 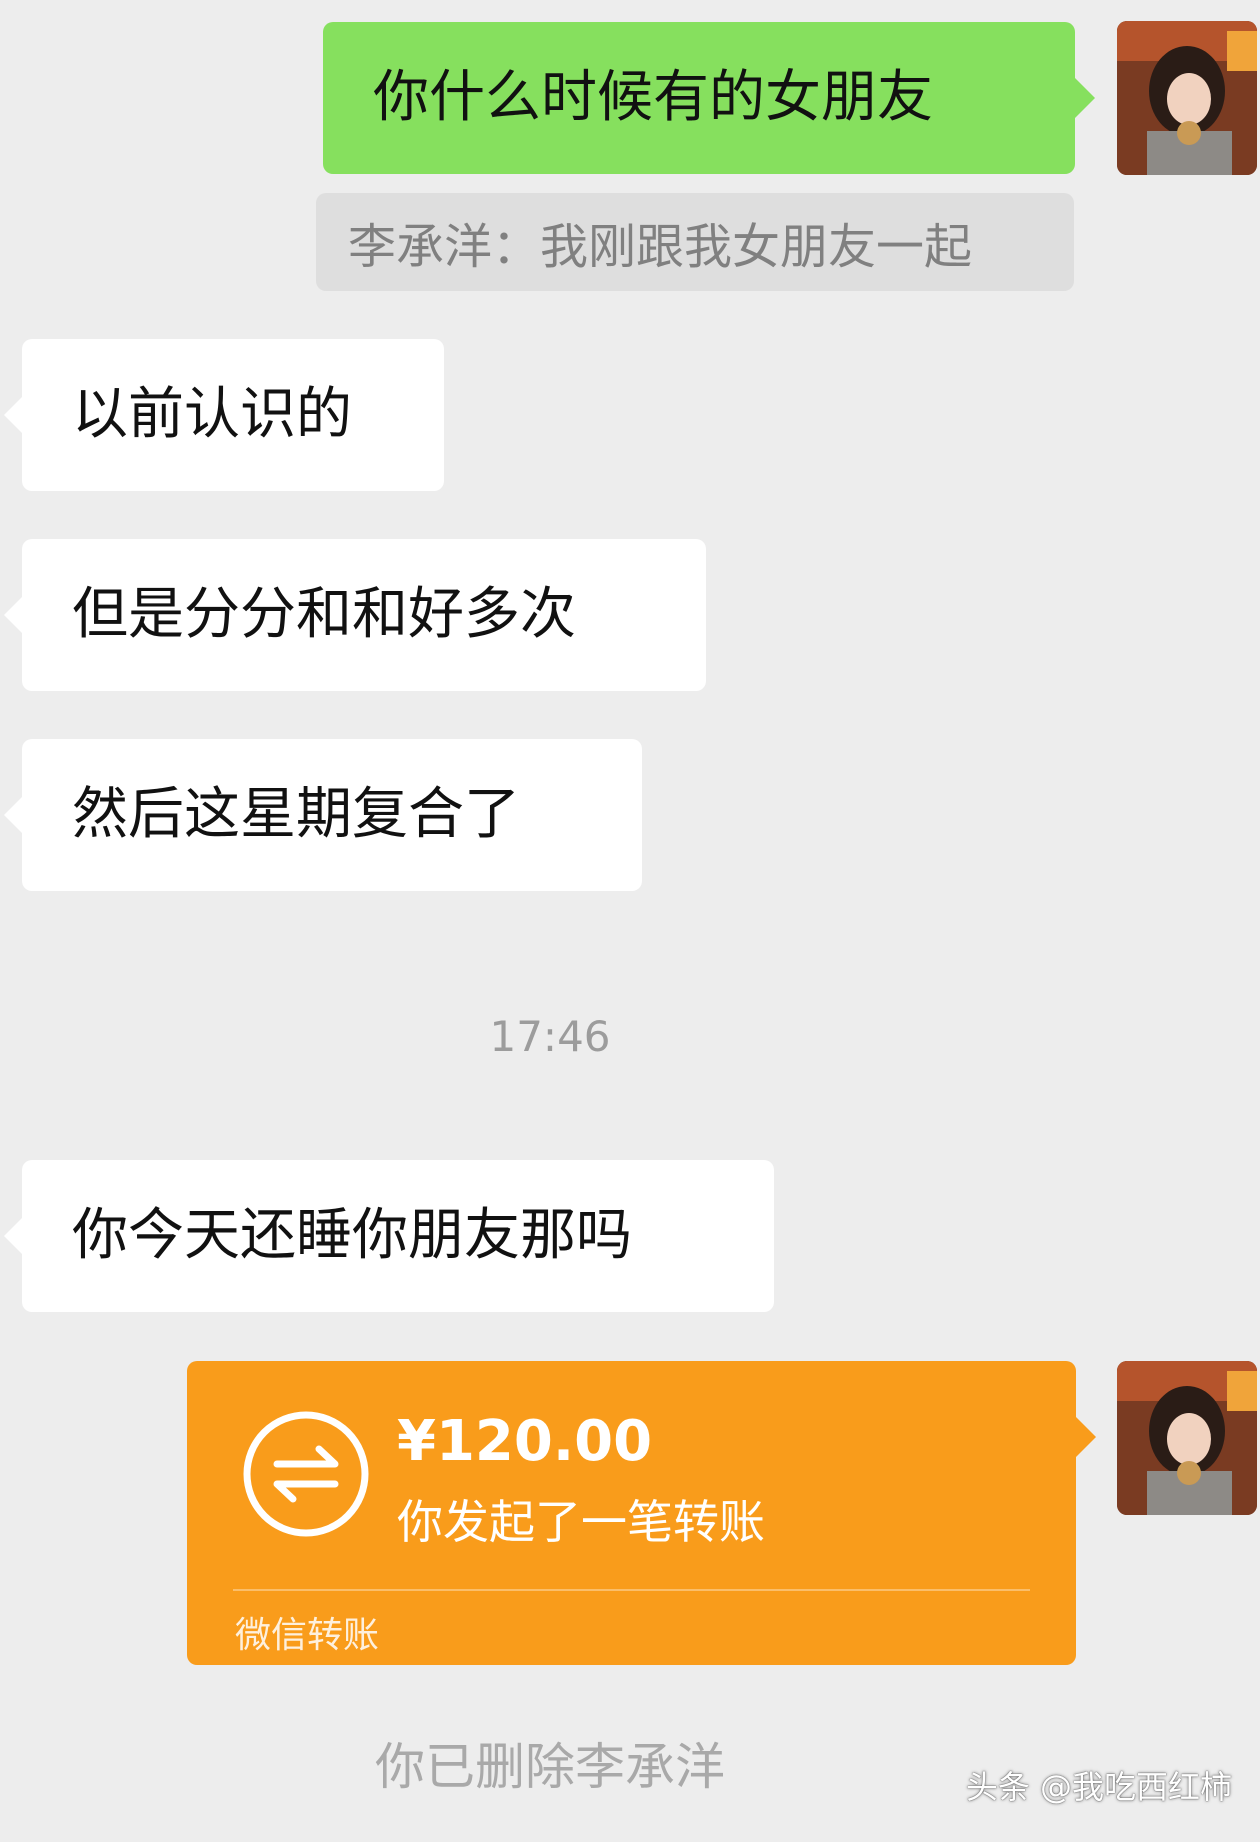 What do you see at coordinates (306, 1474) in the screenshot?
I see `transfer-arrows-icon` at bounding box center [306, 1474].